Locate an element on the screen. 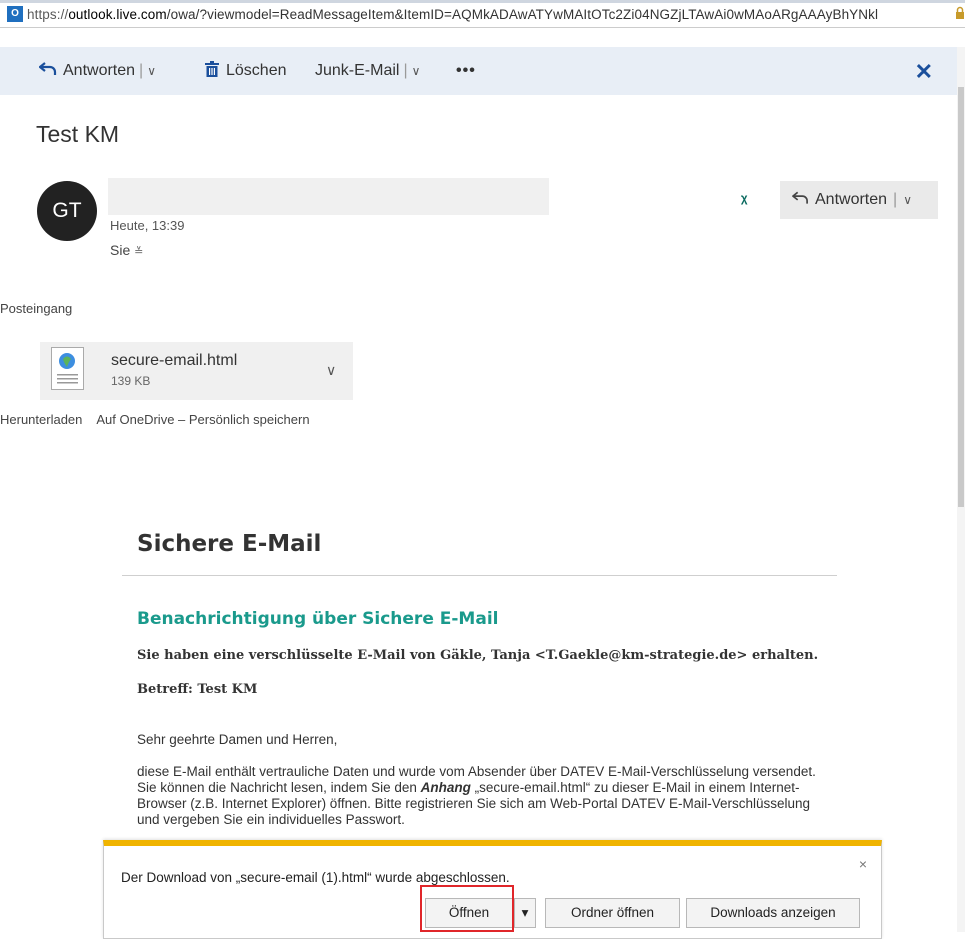 The image size is (965, 939). delete-button: Löschen is located at coordinates (246, 71).